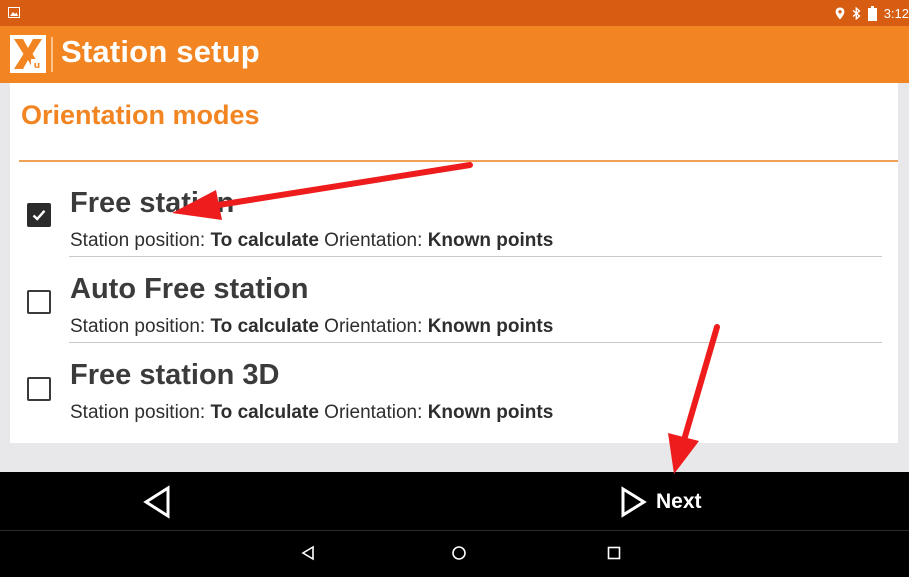 Image resolution: width=909 pixels, height=577 pixels. Describe the element at coordinates (189, 289) in the screenshot. I see `item-title: Auto Free station` at that location.